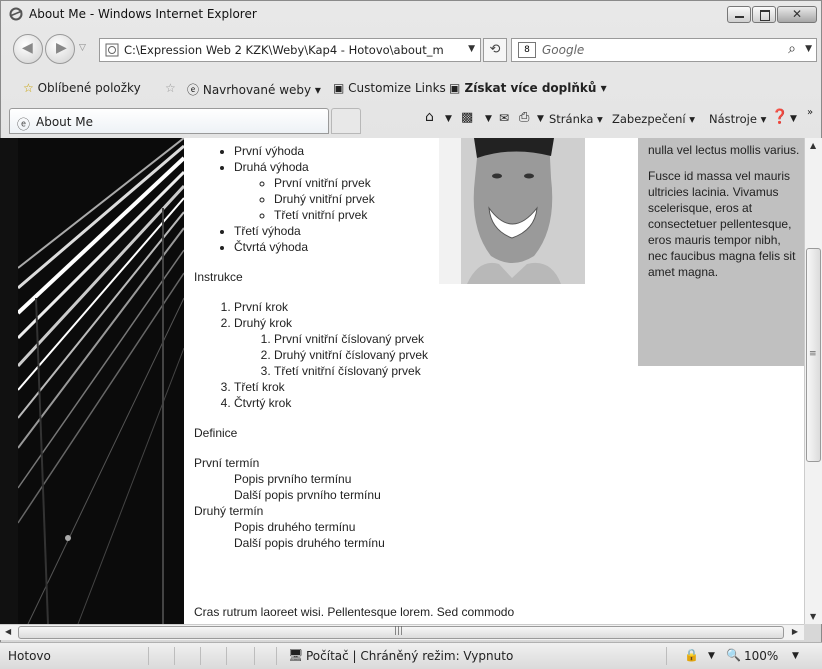 The width and height of the screenshot is (822, 669). I want to click on ie-logo-icon: ⓔ, so click(24, 125).